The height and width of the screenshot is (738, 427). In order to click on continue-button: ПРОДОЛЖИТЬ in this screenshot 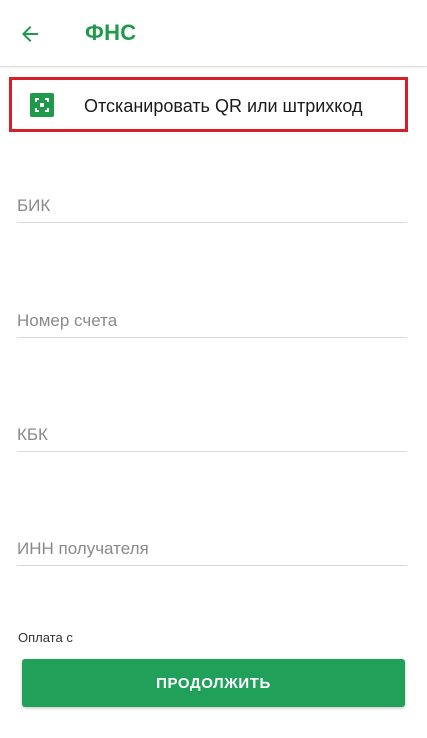, I will do `click(213, 683)`.